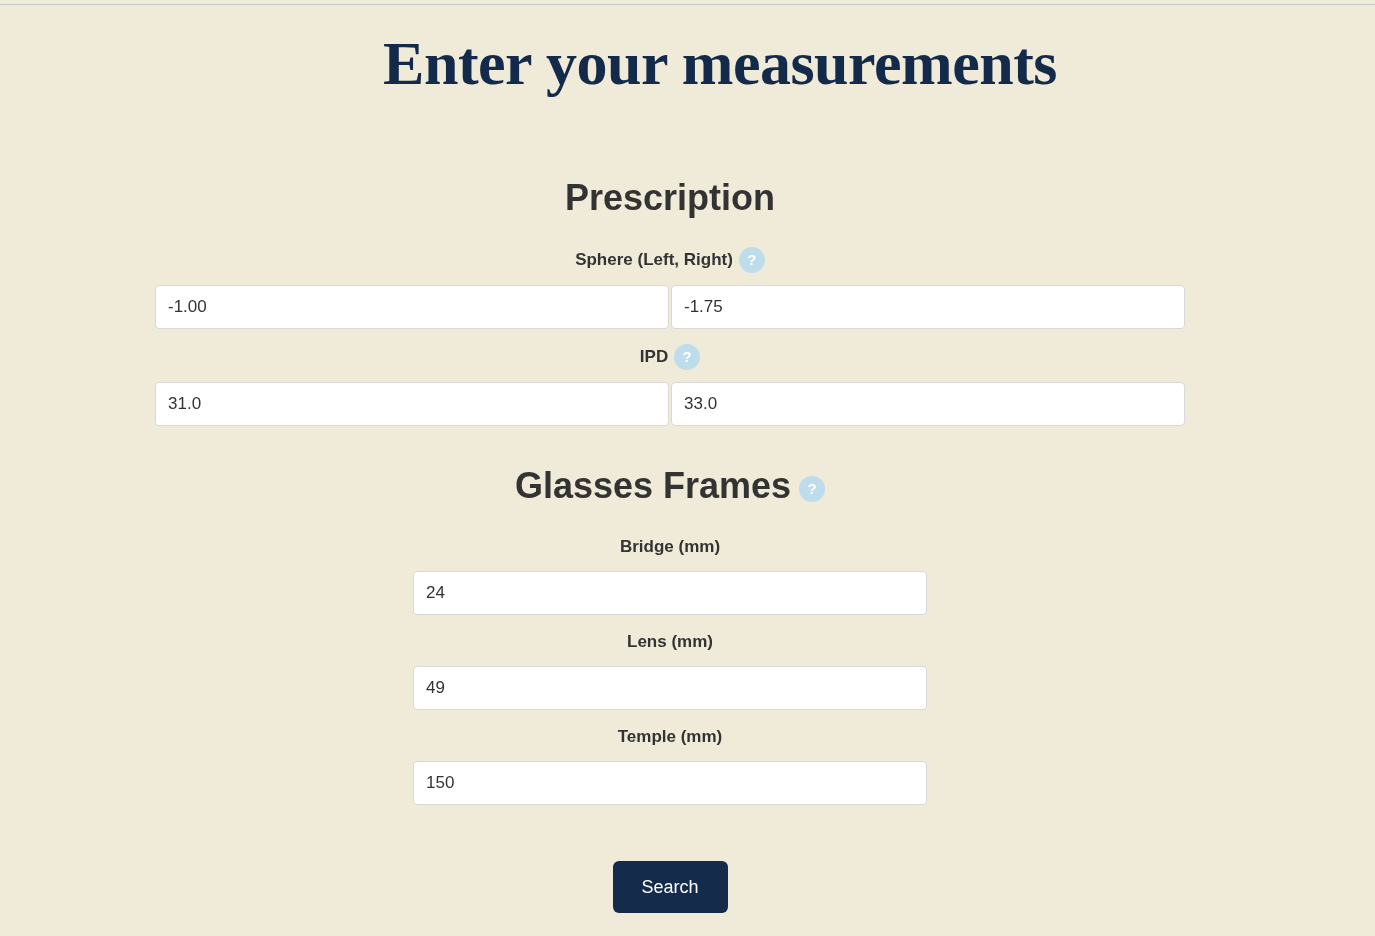 The height and width of the screenshot is (936, 1375). Describe the element at coordinates (654, 260) in the screenshot. I see `field-label: Sphere (Left, Right)` at that location.